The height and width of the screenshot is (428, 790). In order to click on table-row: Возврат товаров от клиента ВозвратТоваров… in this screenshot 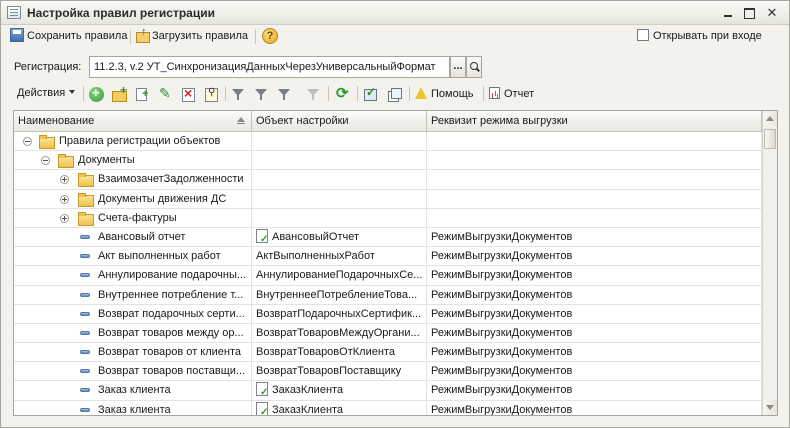, I will do `click(388, 353)`.